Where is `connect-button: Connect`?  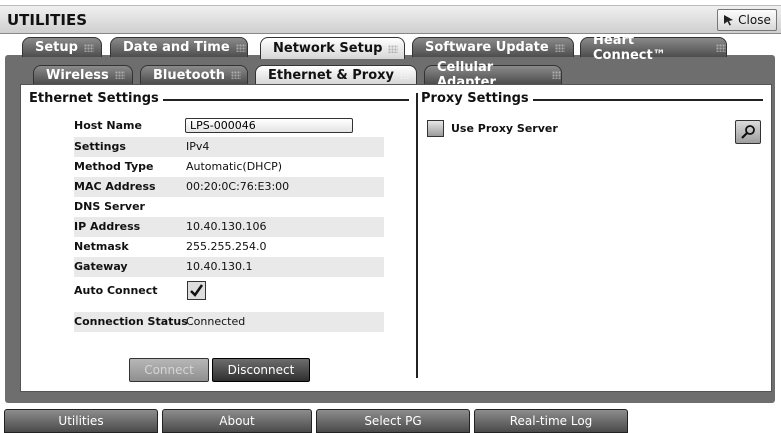
connect-button: Connect is located at coordinates (169, 370).